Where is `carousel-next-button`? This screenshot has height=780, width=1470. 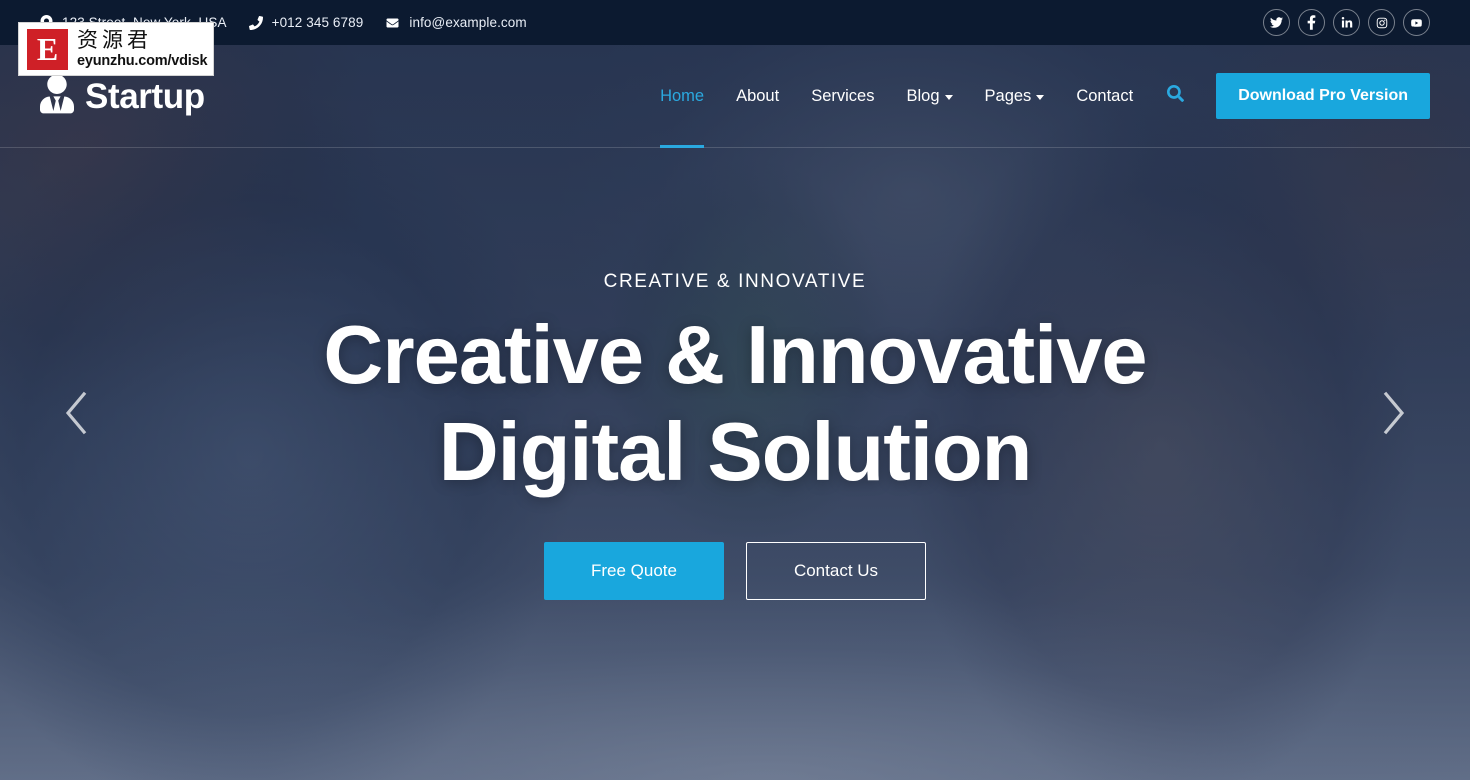 carousel-next-button is located at coordinates (1394, 413).